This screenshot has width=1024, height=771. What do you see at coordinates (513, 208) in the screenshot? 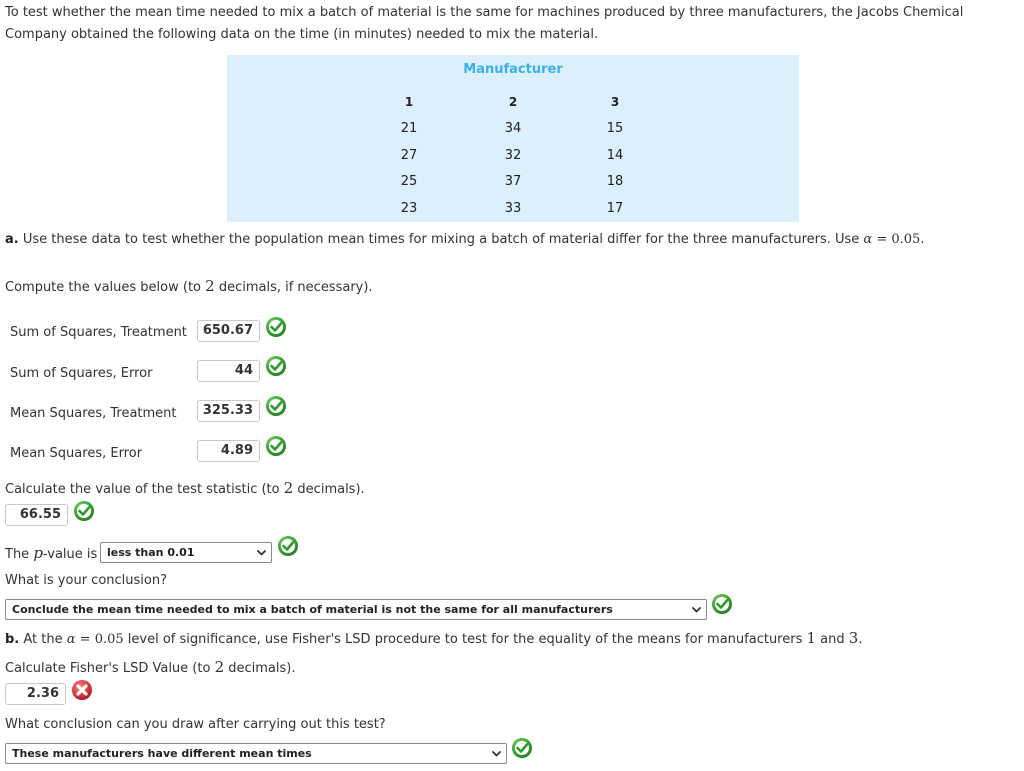
I see `table-cell: 33` at bounding box center [513, 208].